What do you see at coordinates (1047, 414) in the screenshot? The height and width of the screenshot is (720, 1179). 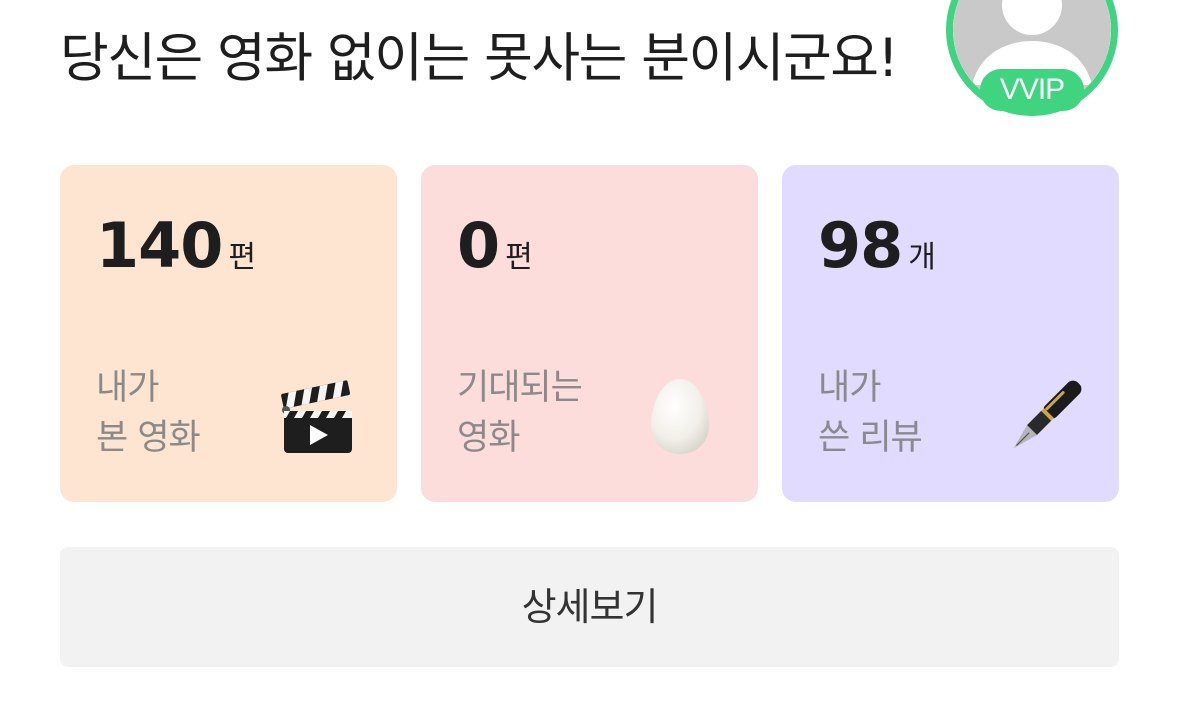 I see `fountain-pen-icon` at bounding box center [1047, 414].